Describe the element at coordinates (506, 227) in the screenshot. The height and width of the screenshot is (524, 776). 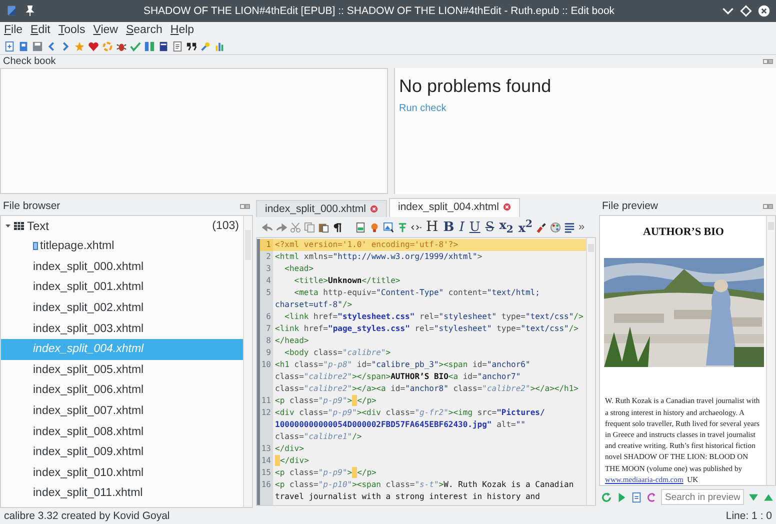
I see `format-button: x$_{2}$` at that location.